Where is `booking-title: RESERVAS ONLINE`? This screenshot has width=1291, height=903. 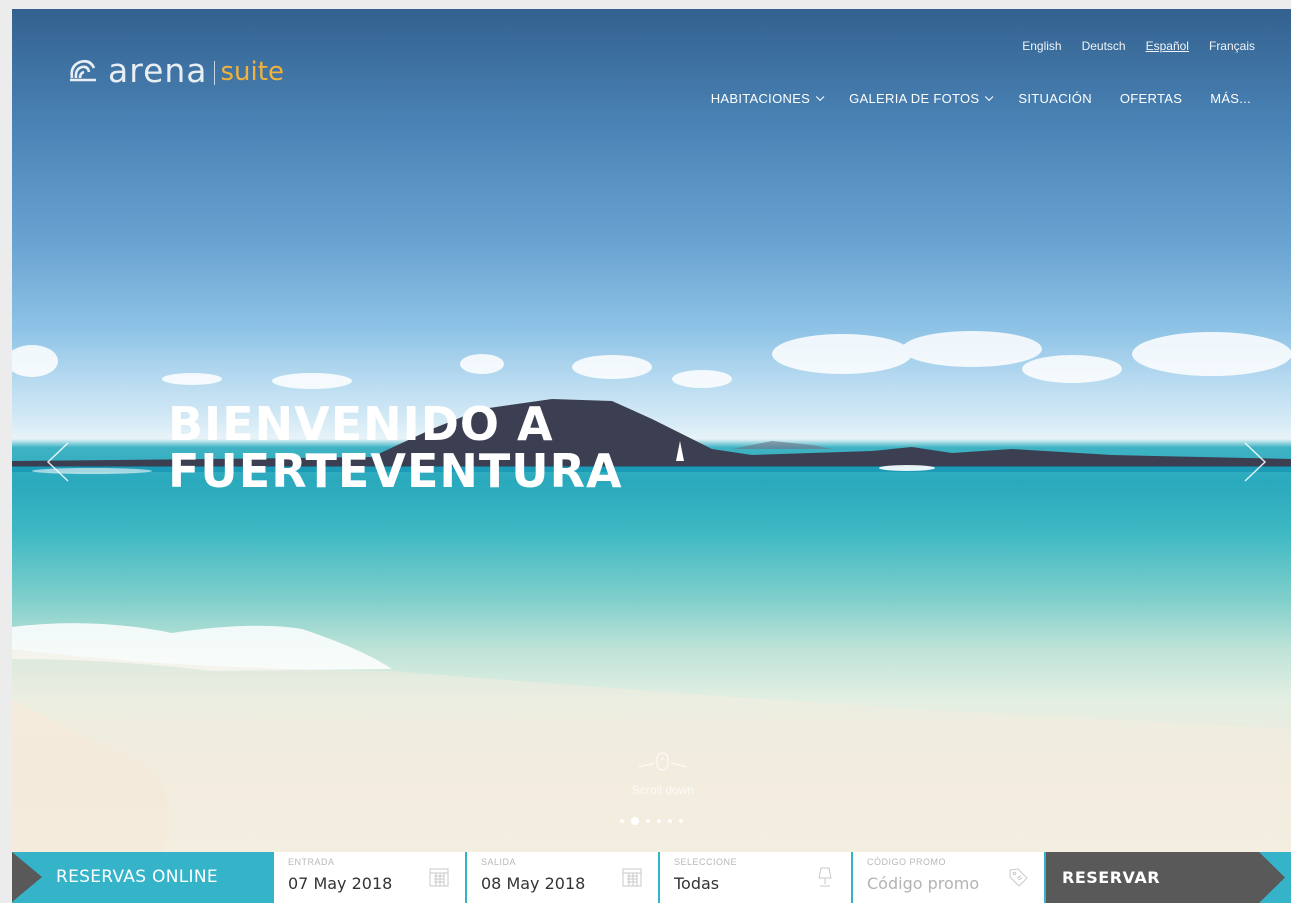 booking-title: RESERVAS ONLINE is located at coordinates (142, 877).